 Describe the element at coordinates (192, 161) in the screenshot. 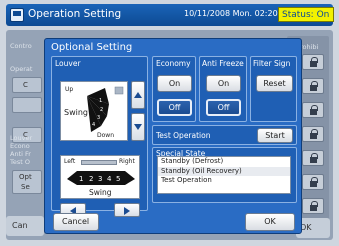

I see `special-state-item: Standby (Defrost)` at that location.